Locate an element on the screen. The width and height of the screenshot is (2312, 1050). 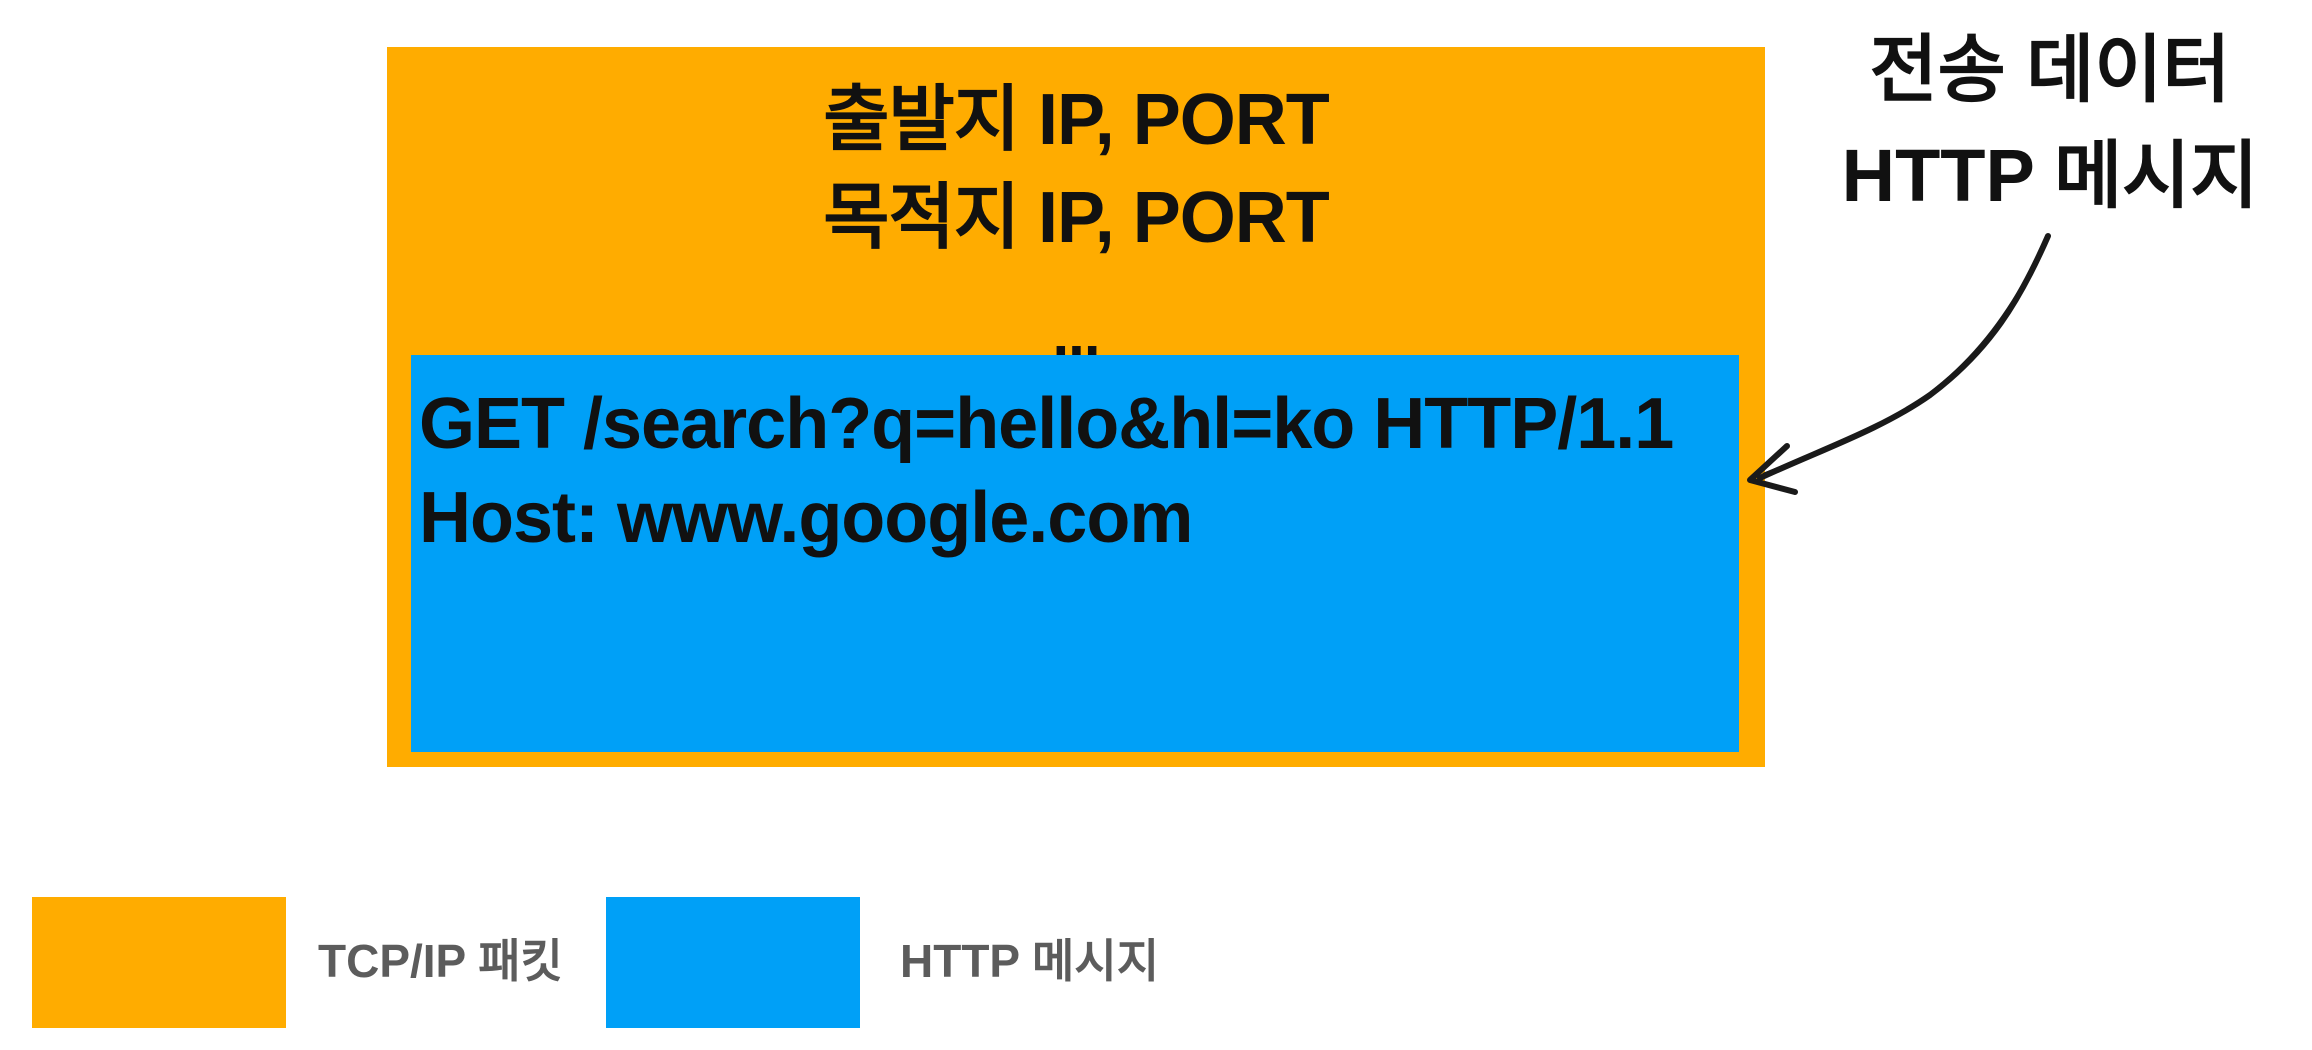
callout-title: 전송 데이터 is located at coordinates (2050, 69).